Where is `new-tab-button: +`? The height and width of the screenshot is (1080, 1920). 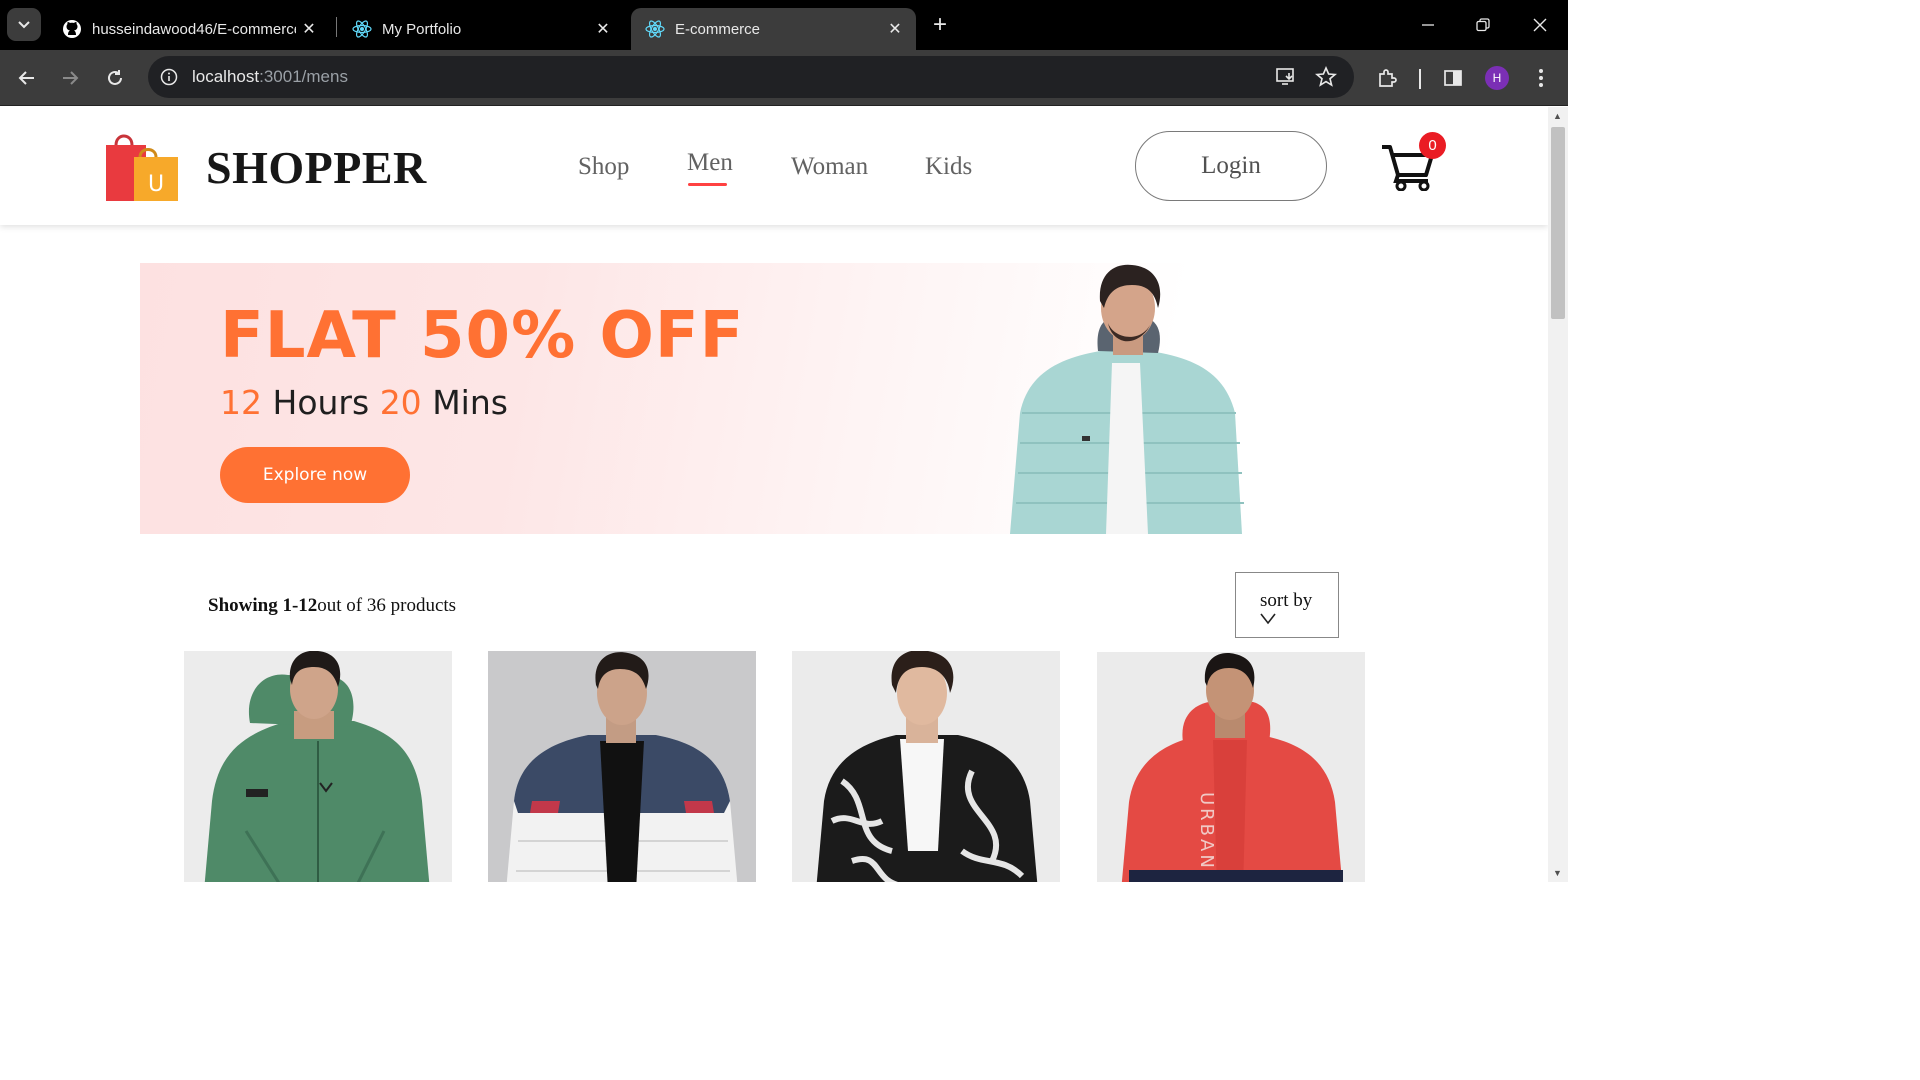
new-tab-button: + is located at coordinates (940, 25).